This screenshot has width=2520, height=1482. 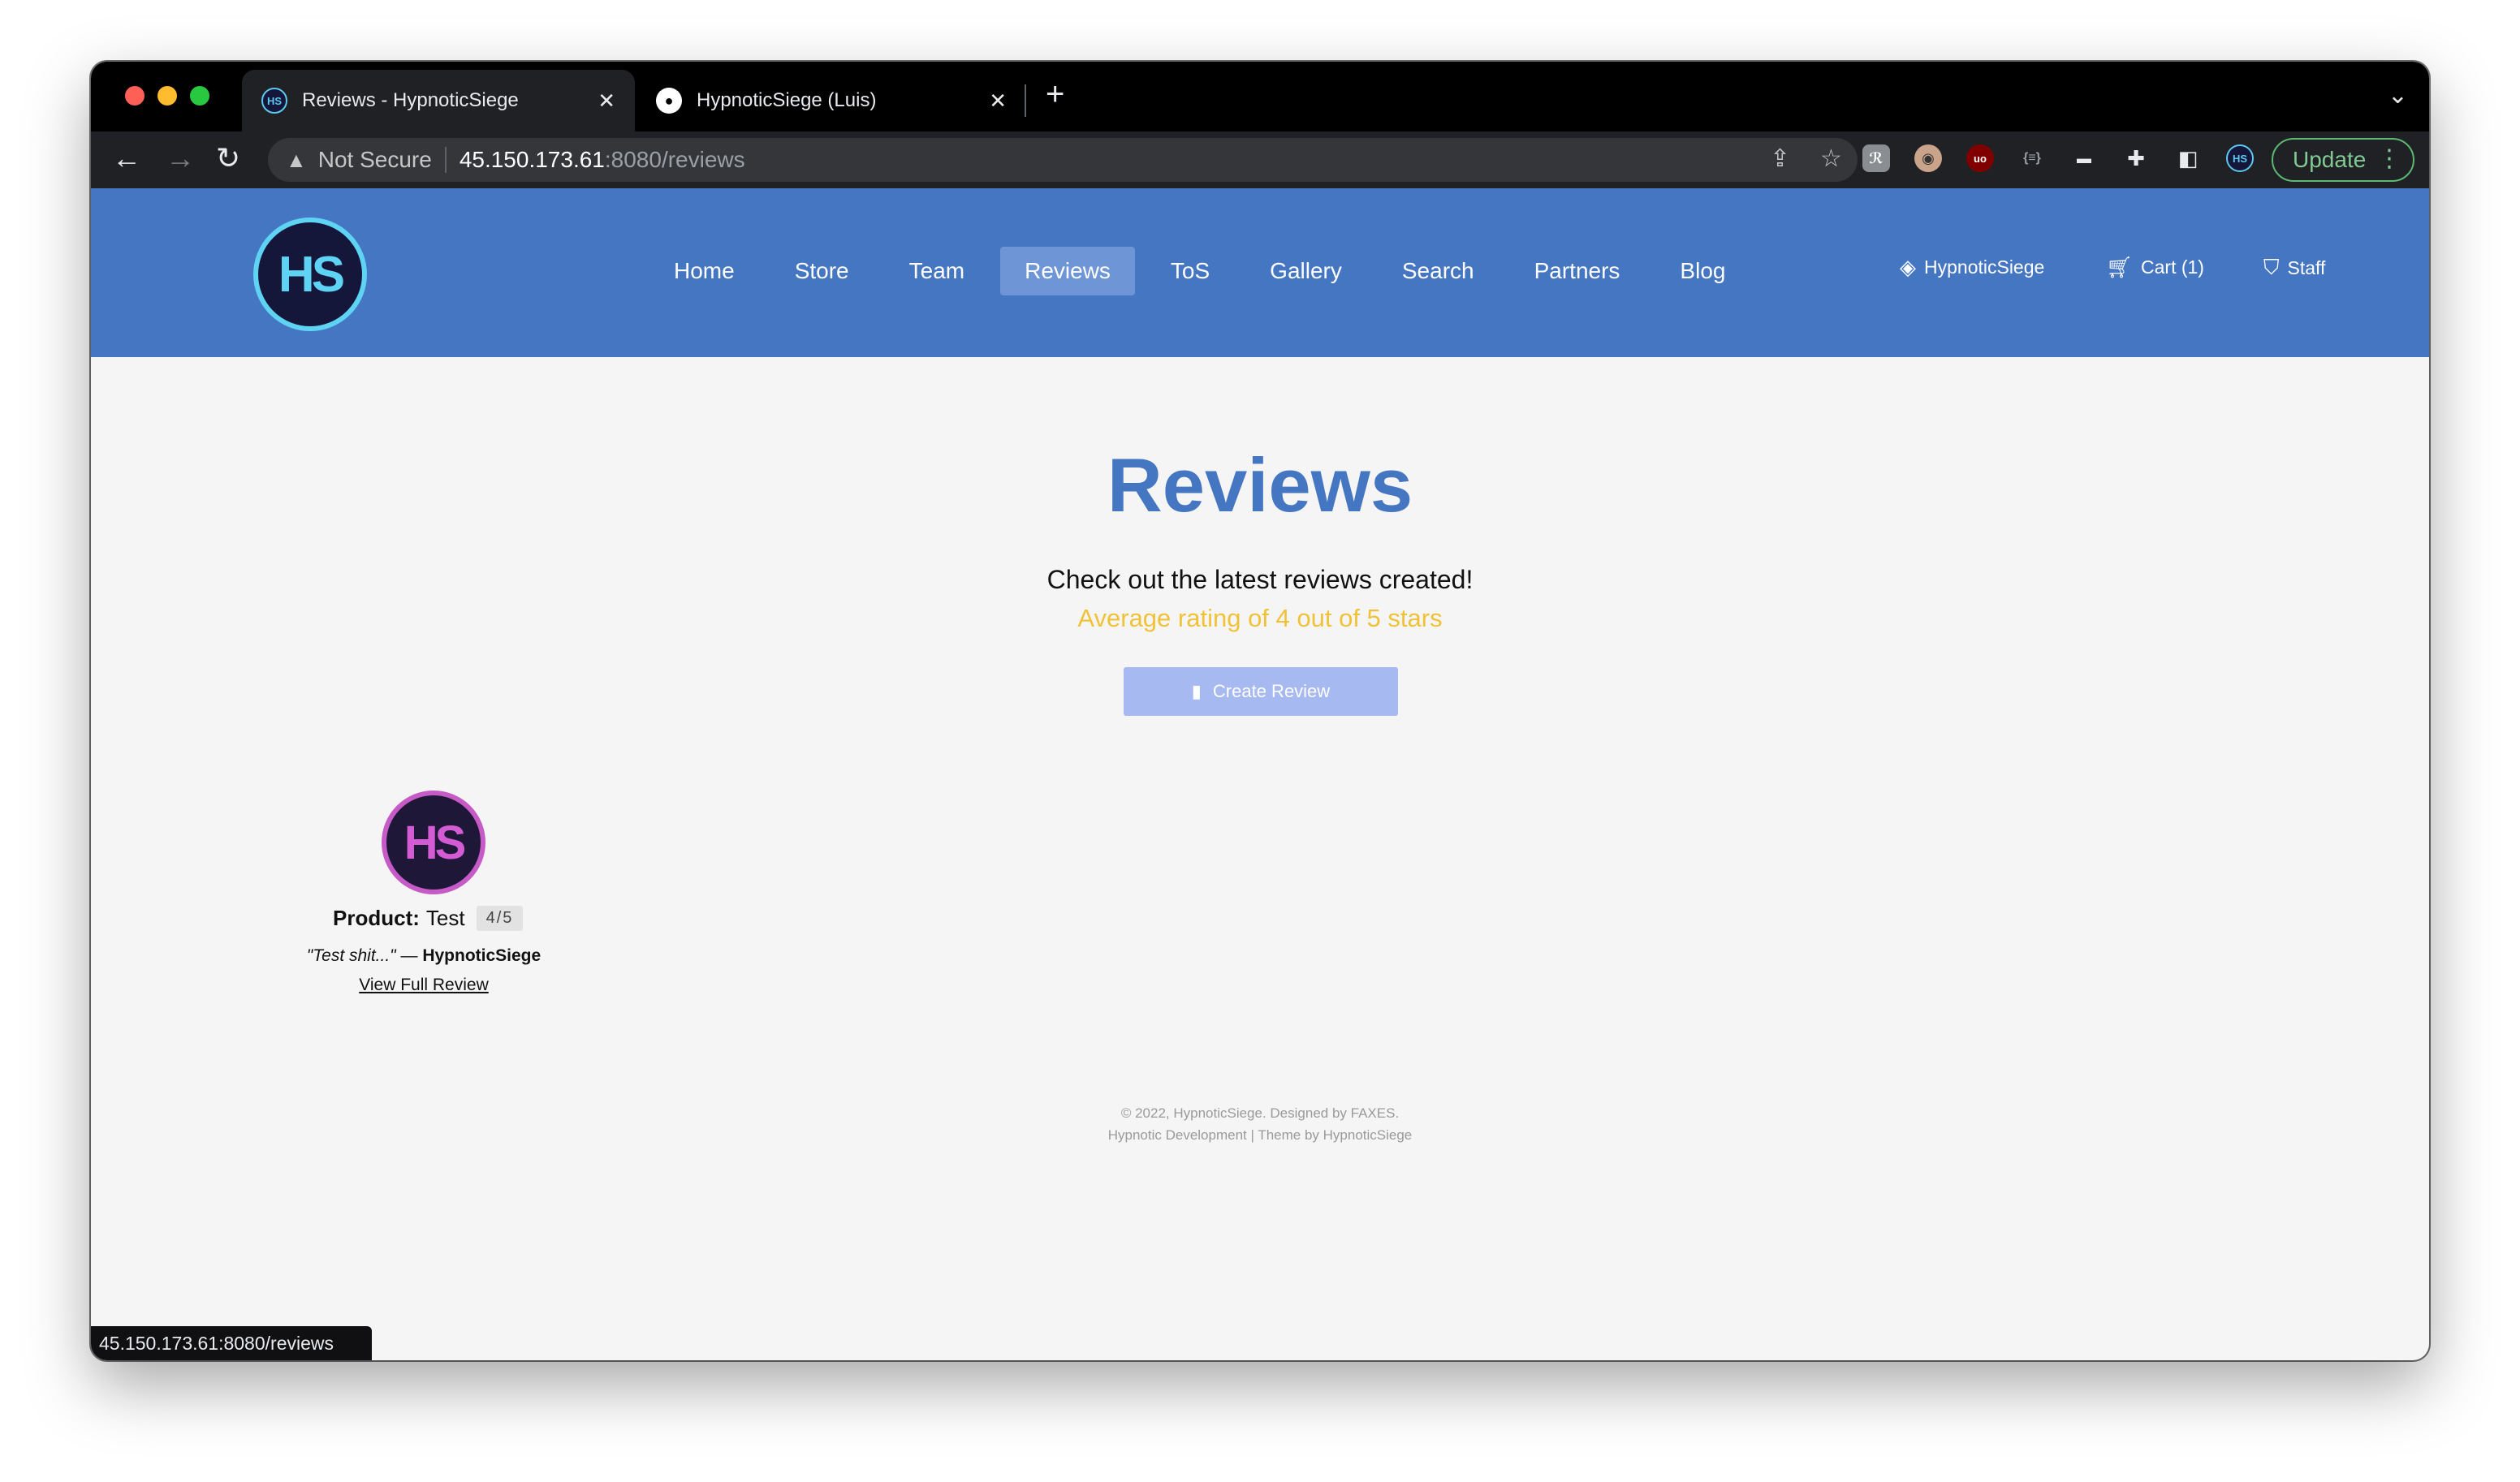 What do you see at coordinates (1908, 267) in the screenshot?
I see `discord-icon: ◈` at bounding box center [1908, 267].